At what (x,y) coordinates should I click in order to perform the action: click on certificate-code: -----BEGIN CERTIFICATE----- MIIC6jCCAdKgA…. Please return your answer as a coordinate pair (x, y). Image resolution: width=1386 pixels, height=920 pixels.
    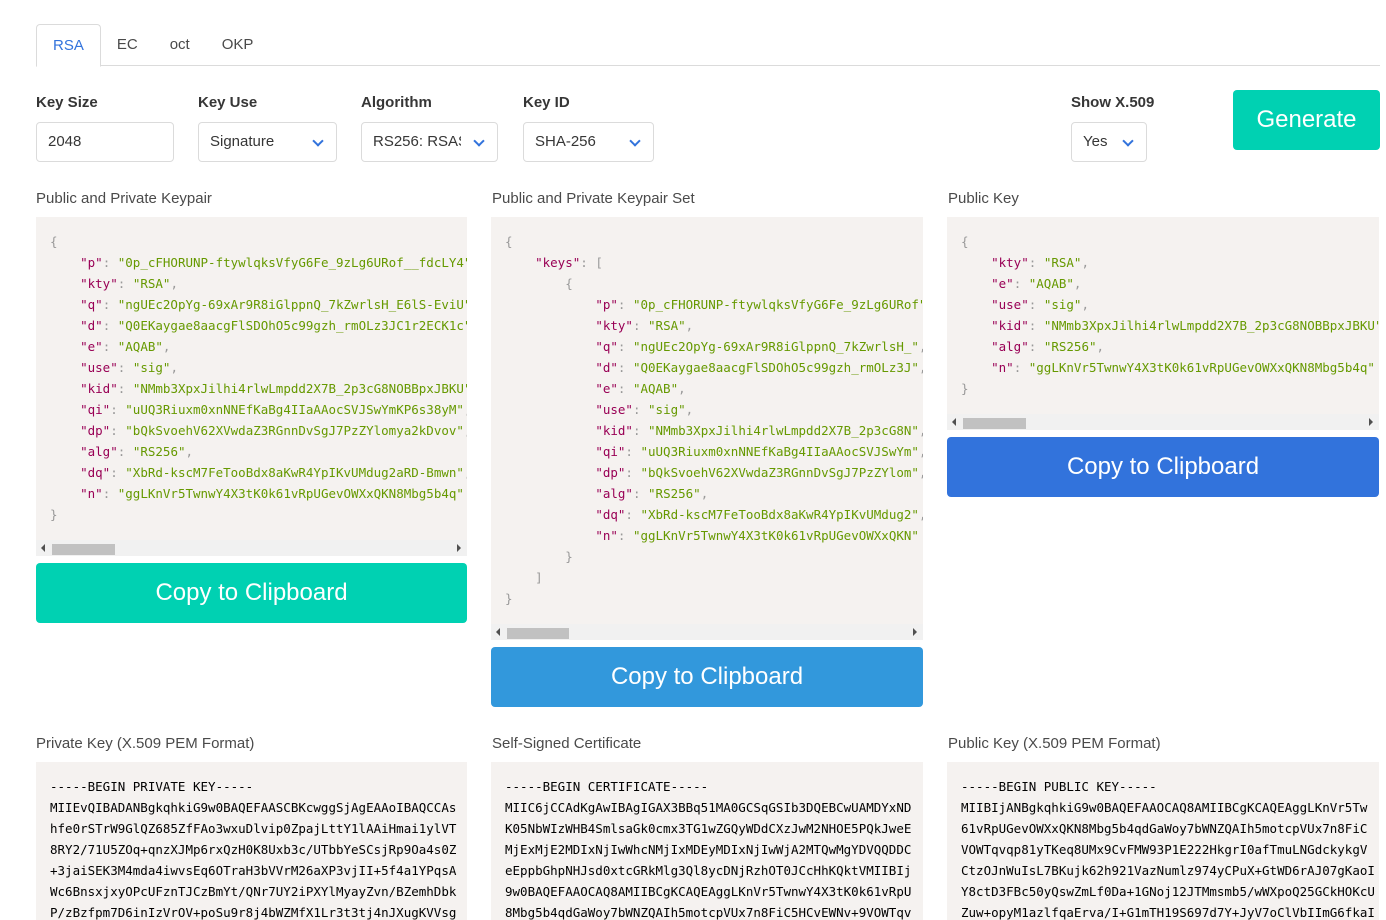
    Looking at the image, I should click on (707, 841).